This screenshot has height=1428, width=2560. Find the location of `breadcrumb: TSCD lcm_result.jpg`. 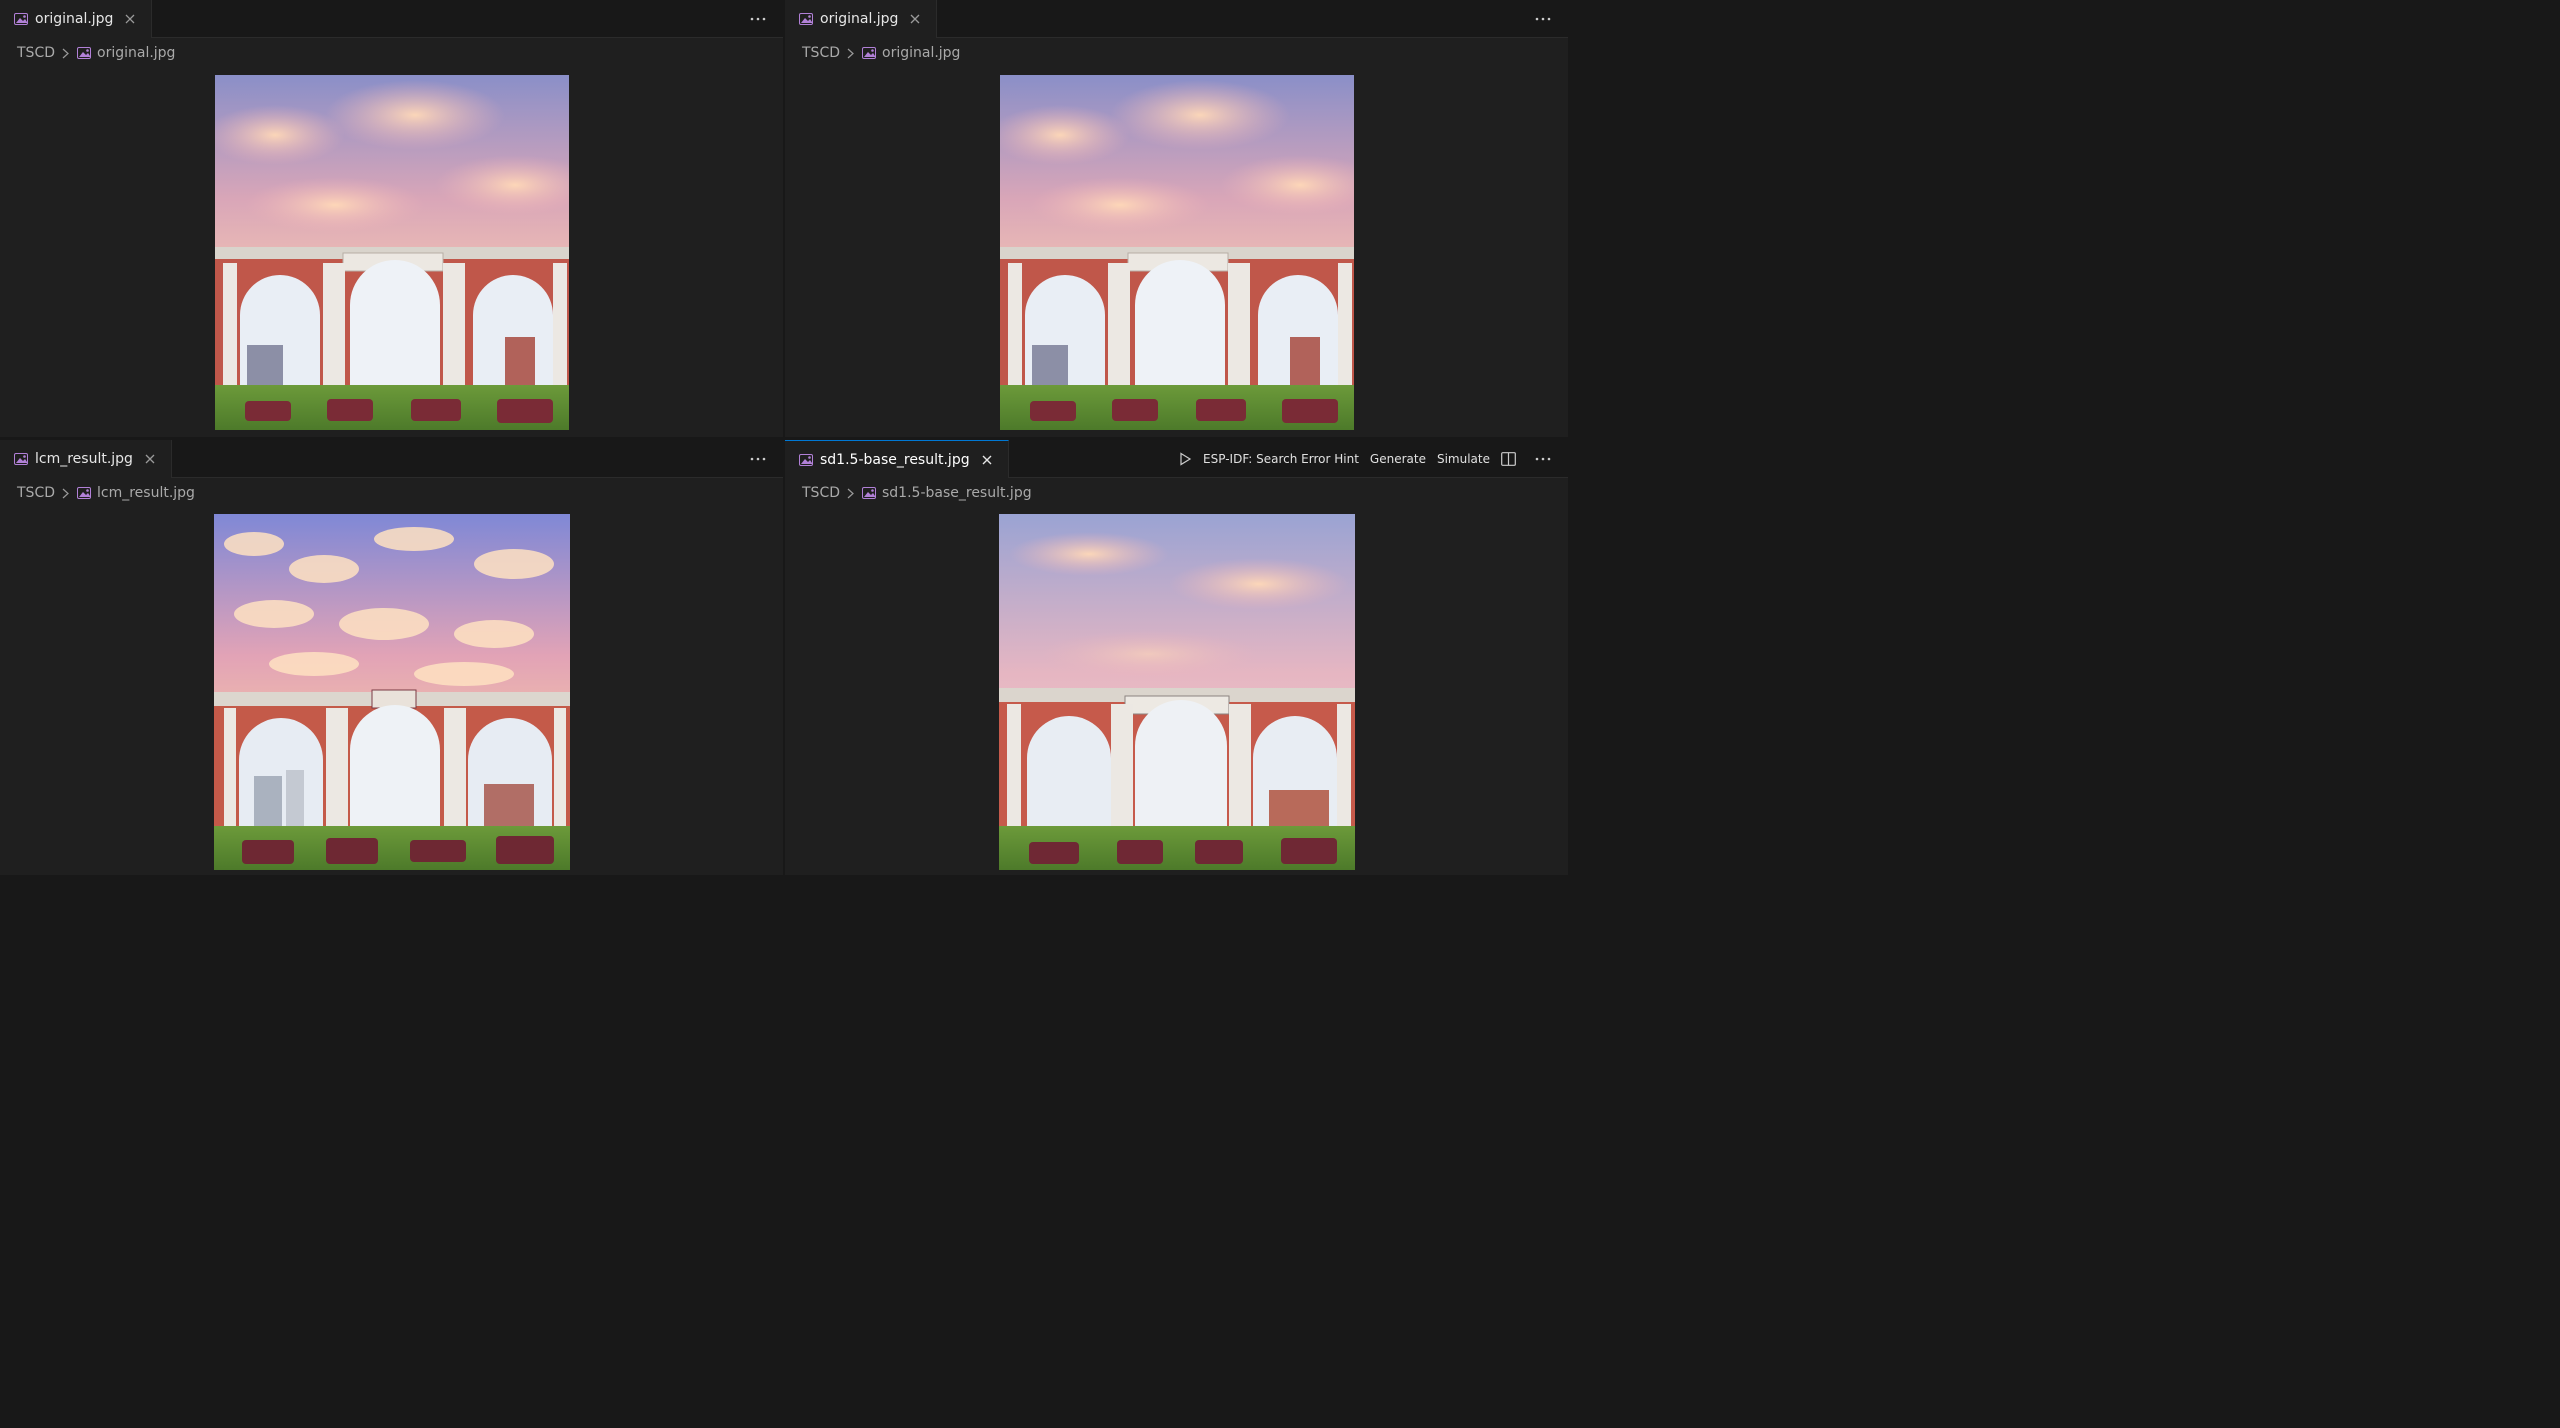

breadcrumb: TSCD lcm_result.jpg is located at coordinates (106, 493).